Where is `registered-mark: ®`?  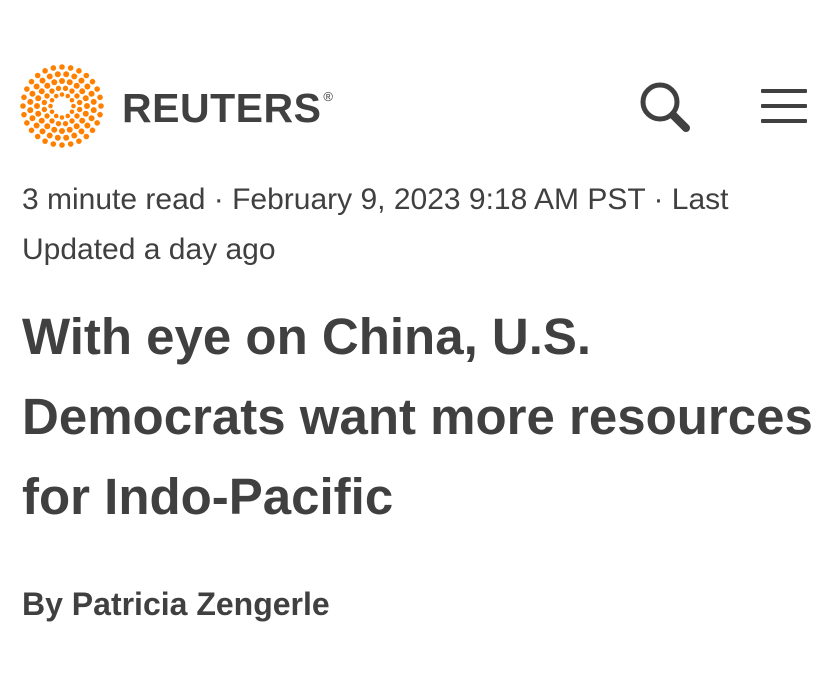
registered-mark: ® is located at coordinates (328, 96).